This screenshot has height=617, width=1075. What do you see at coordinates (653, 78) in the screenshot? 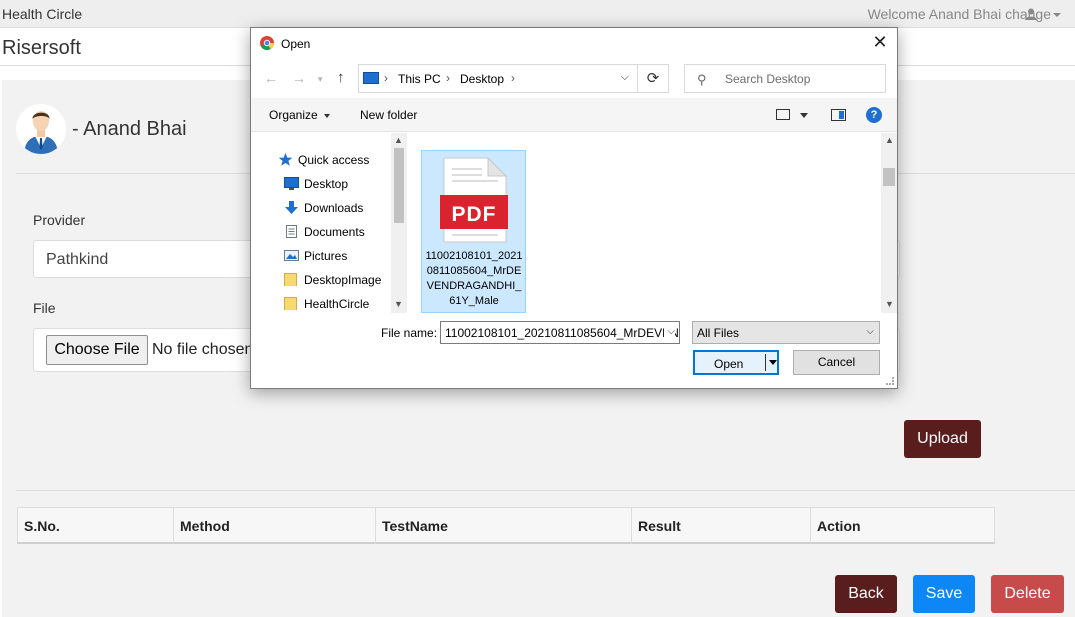
I see `refresh-icon: ⟳` at bounding box center [653, 78].